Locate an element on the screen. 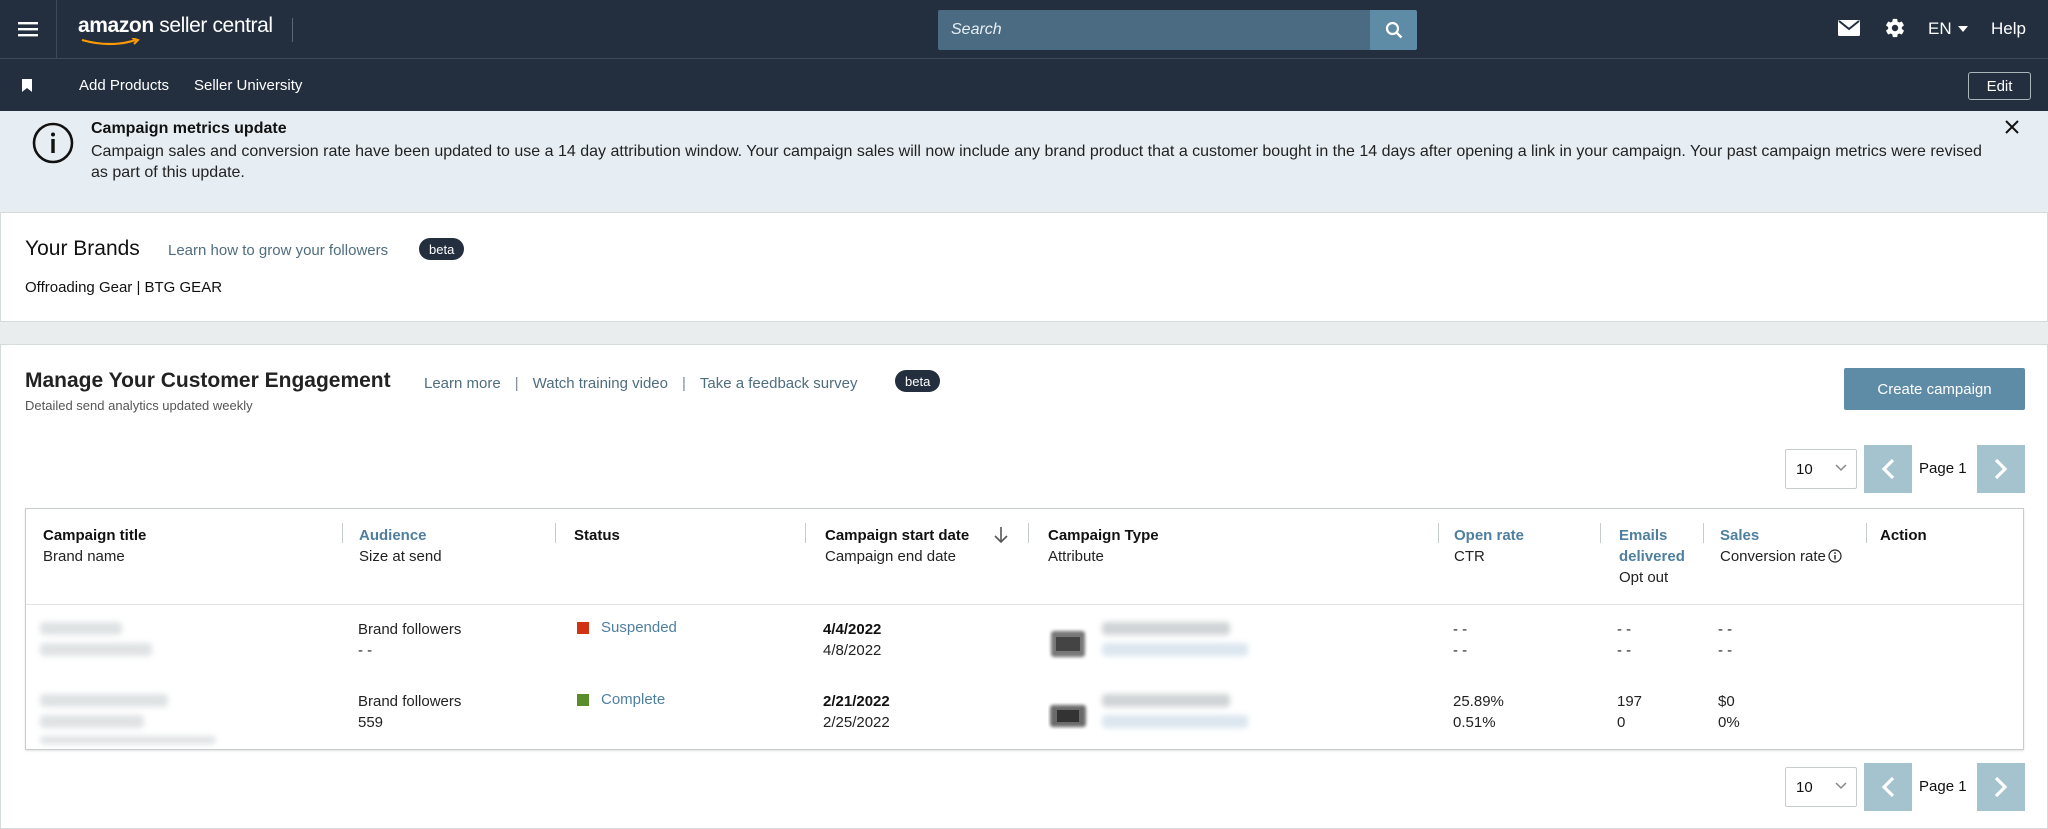 This screenshot has height=829, width=2048. sales-value: - - is located at coordinates (1725, 629).